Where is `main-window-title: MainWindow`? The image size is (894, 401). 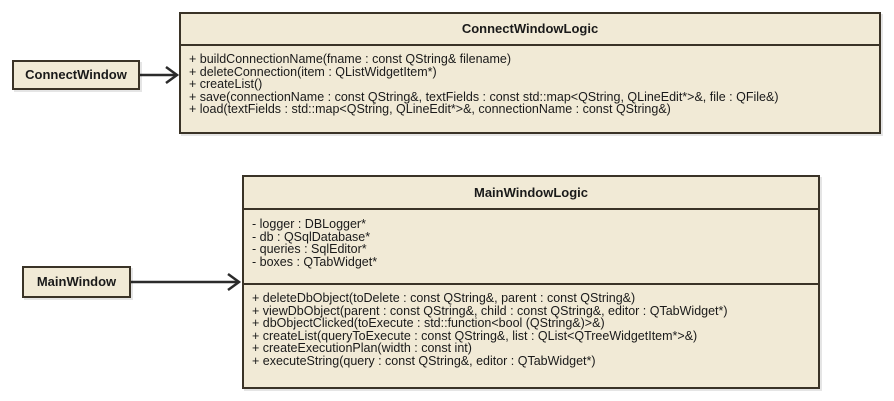 main-window-title: MainWindow is located at coordinates (76, 281).